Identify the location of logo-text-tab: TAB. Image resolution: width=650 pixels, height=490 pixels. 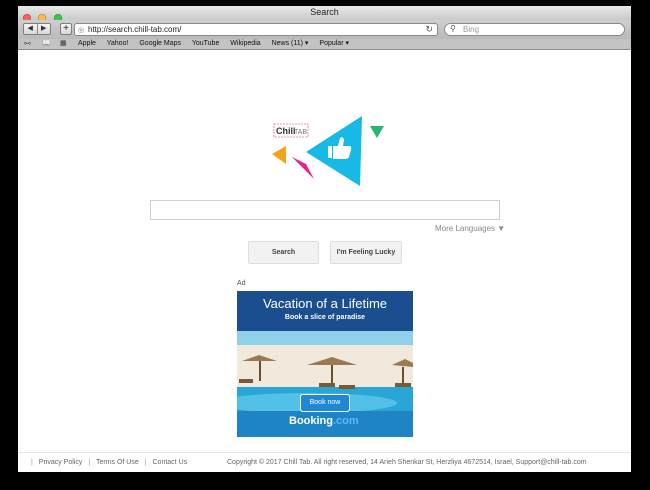
(300, 132).